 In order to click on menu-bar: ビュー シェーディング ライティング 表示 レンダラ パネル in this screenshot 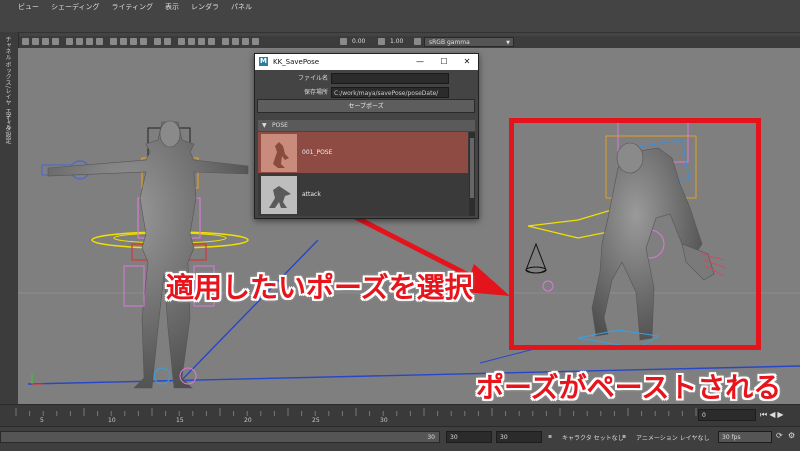, I will do `click(400, 16)`.